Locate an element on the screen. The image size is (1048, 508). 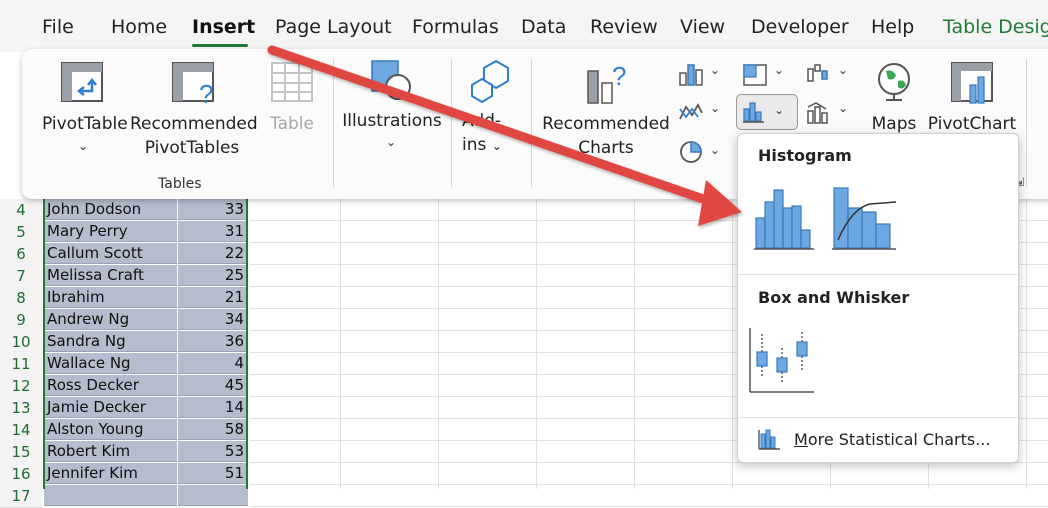
age-cell: 31 is located at coordinates (213, 231).